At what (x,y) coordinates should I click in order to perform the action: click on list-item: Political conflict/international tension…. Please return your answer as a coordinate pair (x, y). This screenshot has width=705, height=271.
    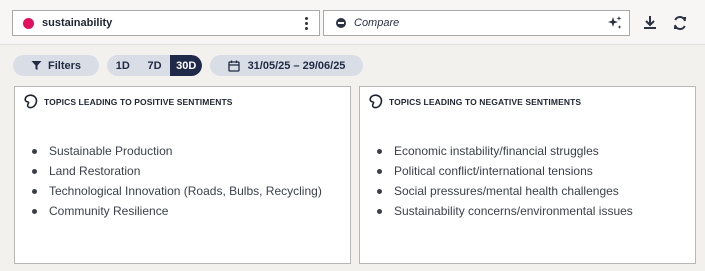
    Looking at the image, I should click on (505, 171).